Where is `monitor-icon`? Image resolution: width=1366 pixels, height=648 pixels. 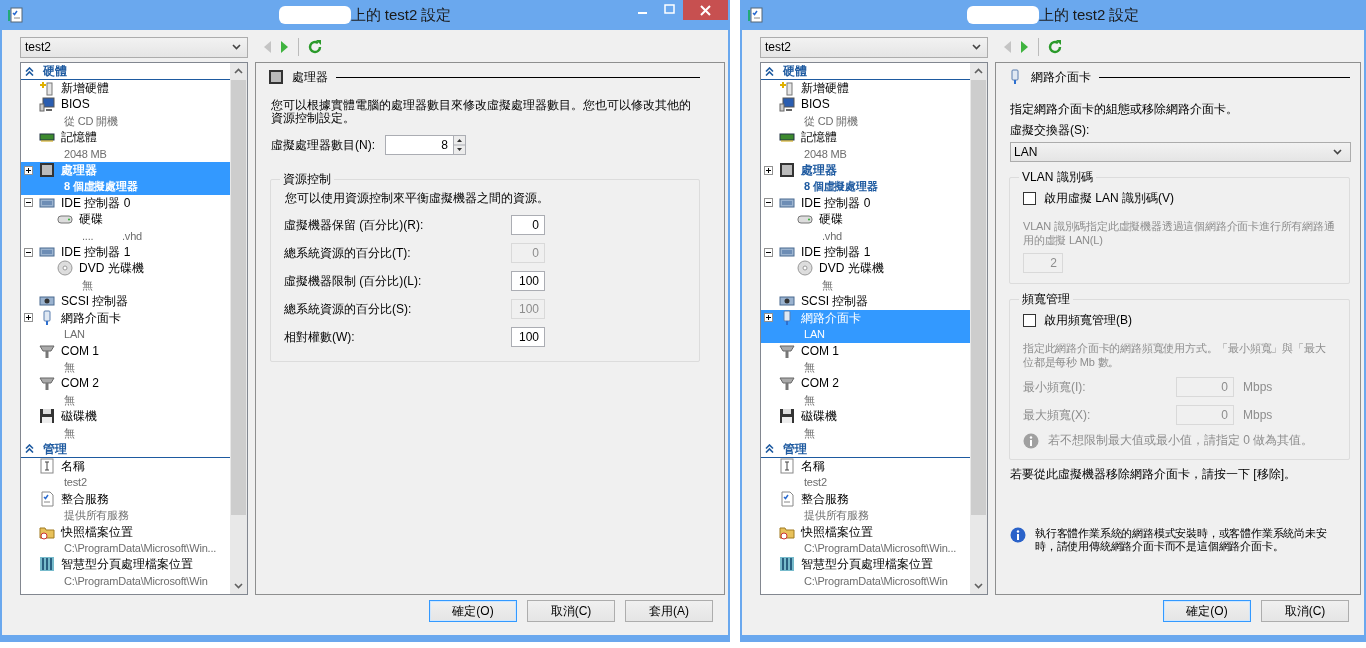
monitor-icon is located at coordinates (47, 104).